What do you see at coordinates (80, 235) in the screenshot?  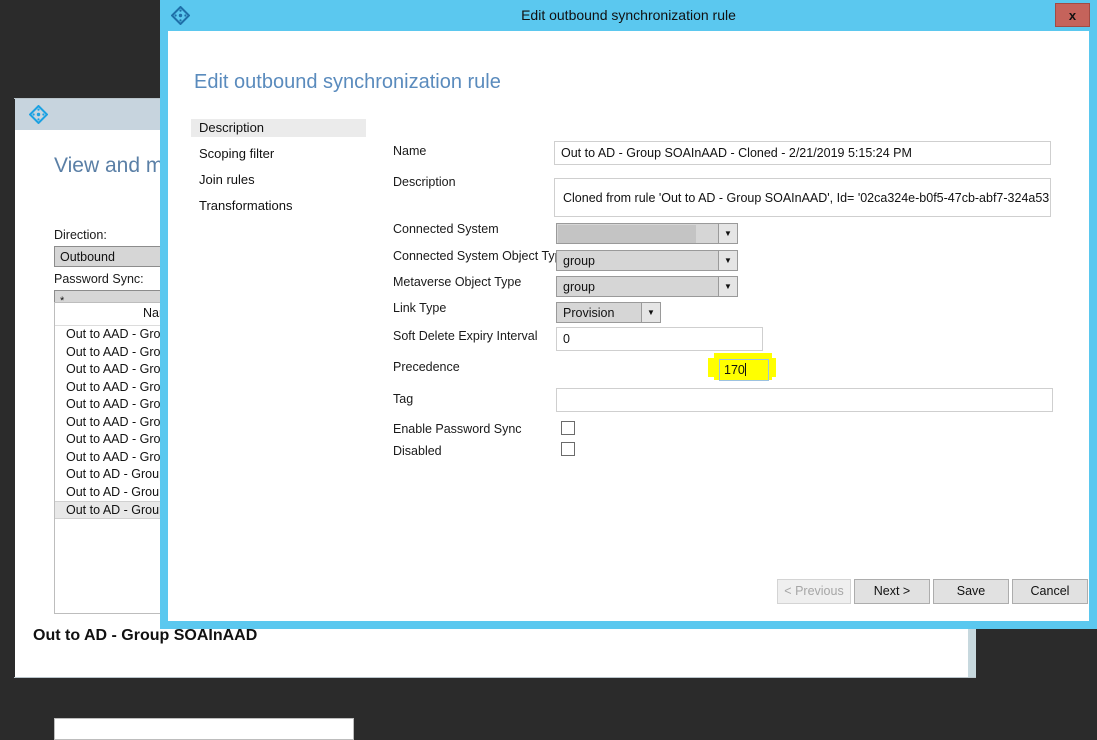 I see `direction-label: Direction:` at bounding box center [80, 235].